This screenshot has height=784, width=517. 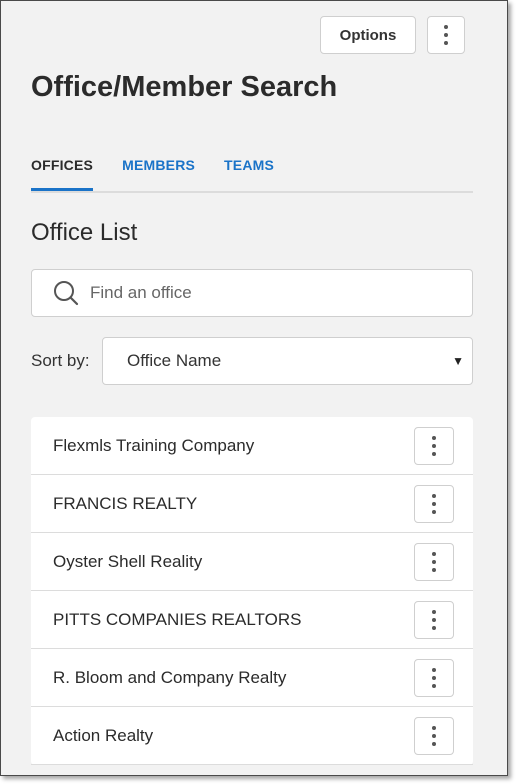 What do you see at coordinates (154, 445) in the screenshot?
I see `office-name: Flexmls Training Company` at bounding box center [154, 445].